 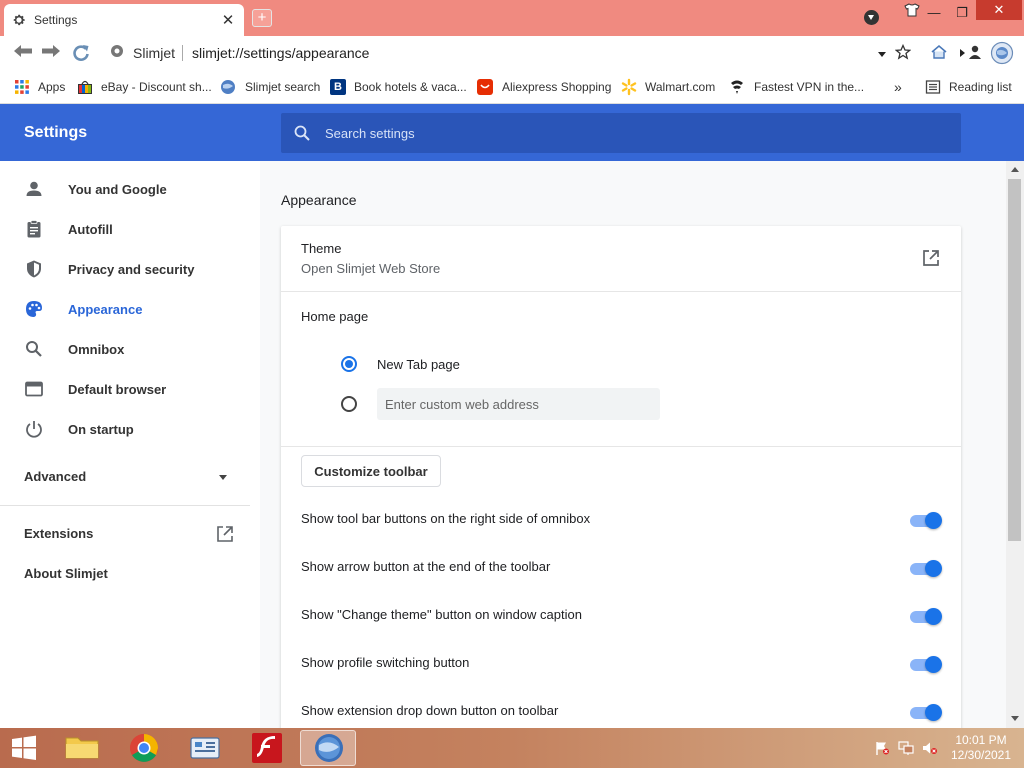 I want to click on back-icon, so click(x=23, y=53).